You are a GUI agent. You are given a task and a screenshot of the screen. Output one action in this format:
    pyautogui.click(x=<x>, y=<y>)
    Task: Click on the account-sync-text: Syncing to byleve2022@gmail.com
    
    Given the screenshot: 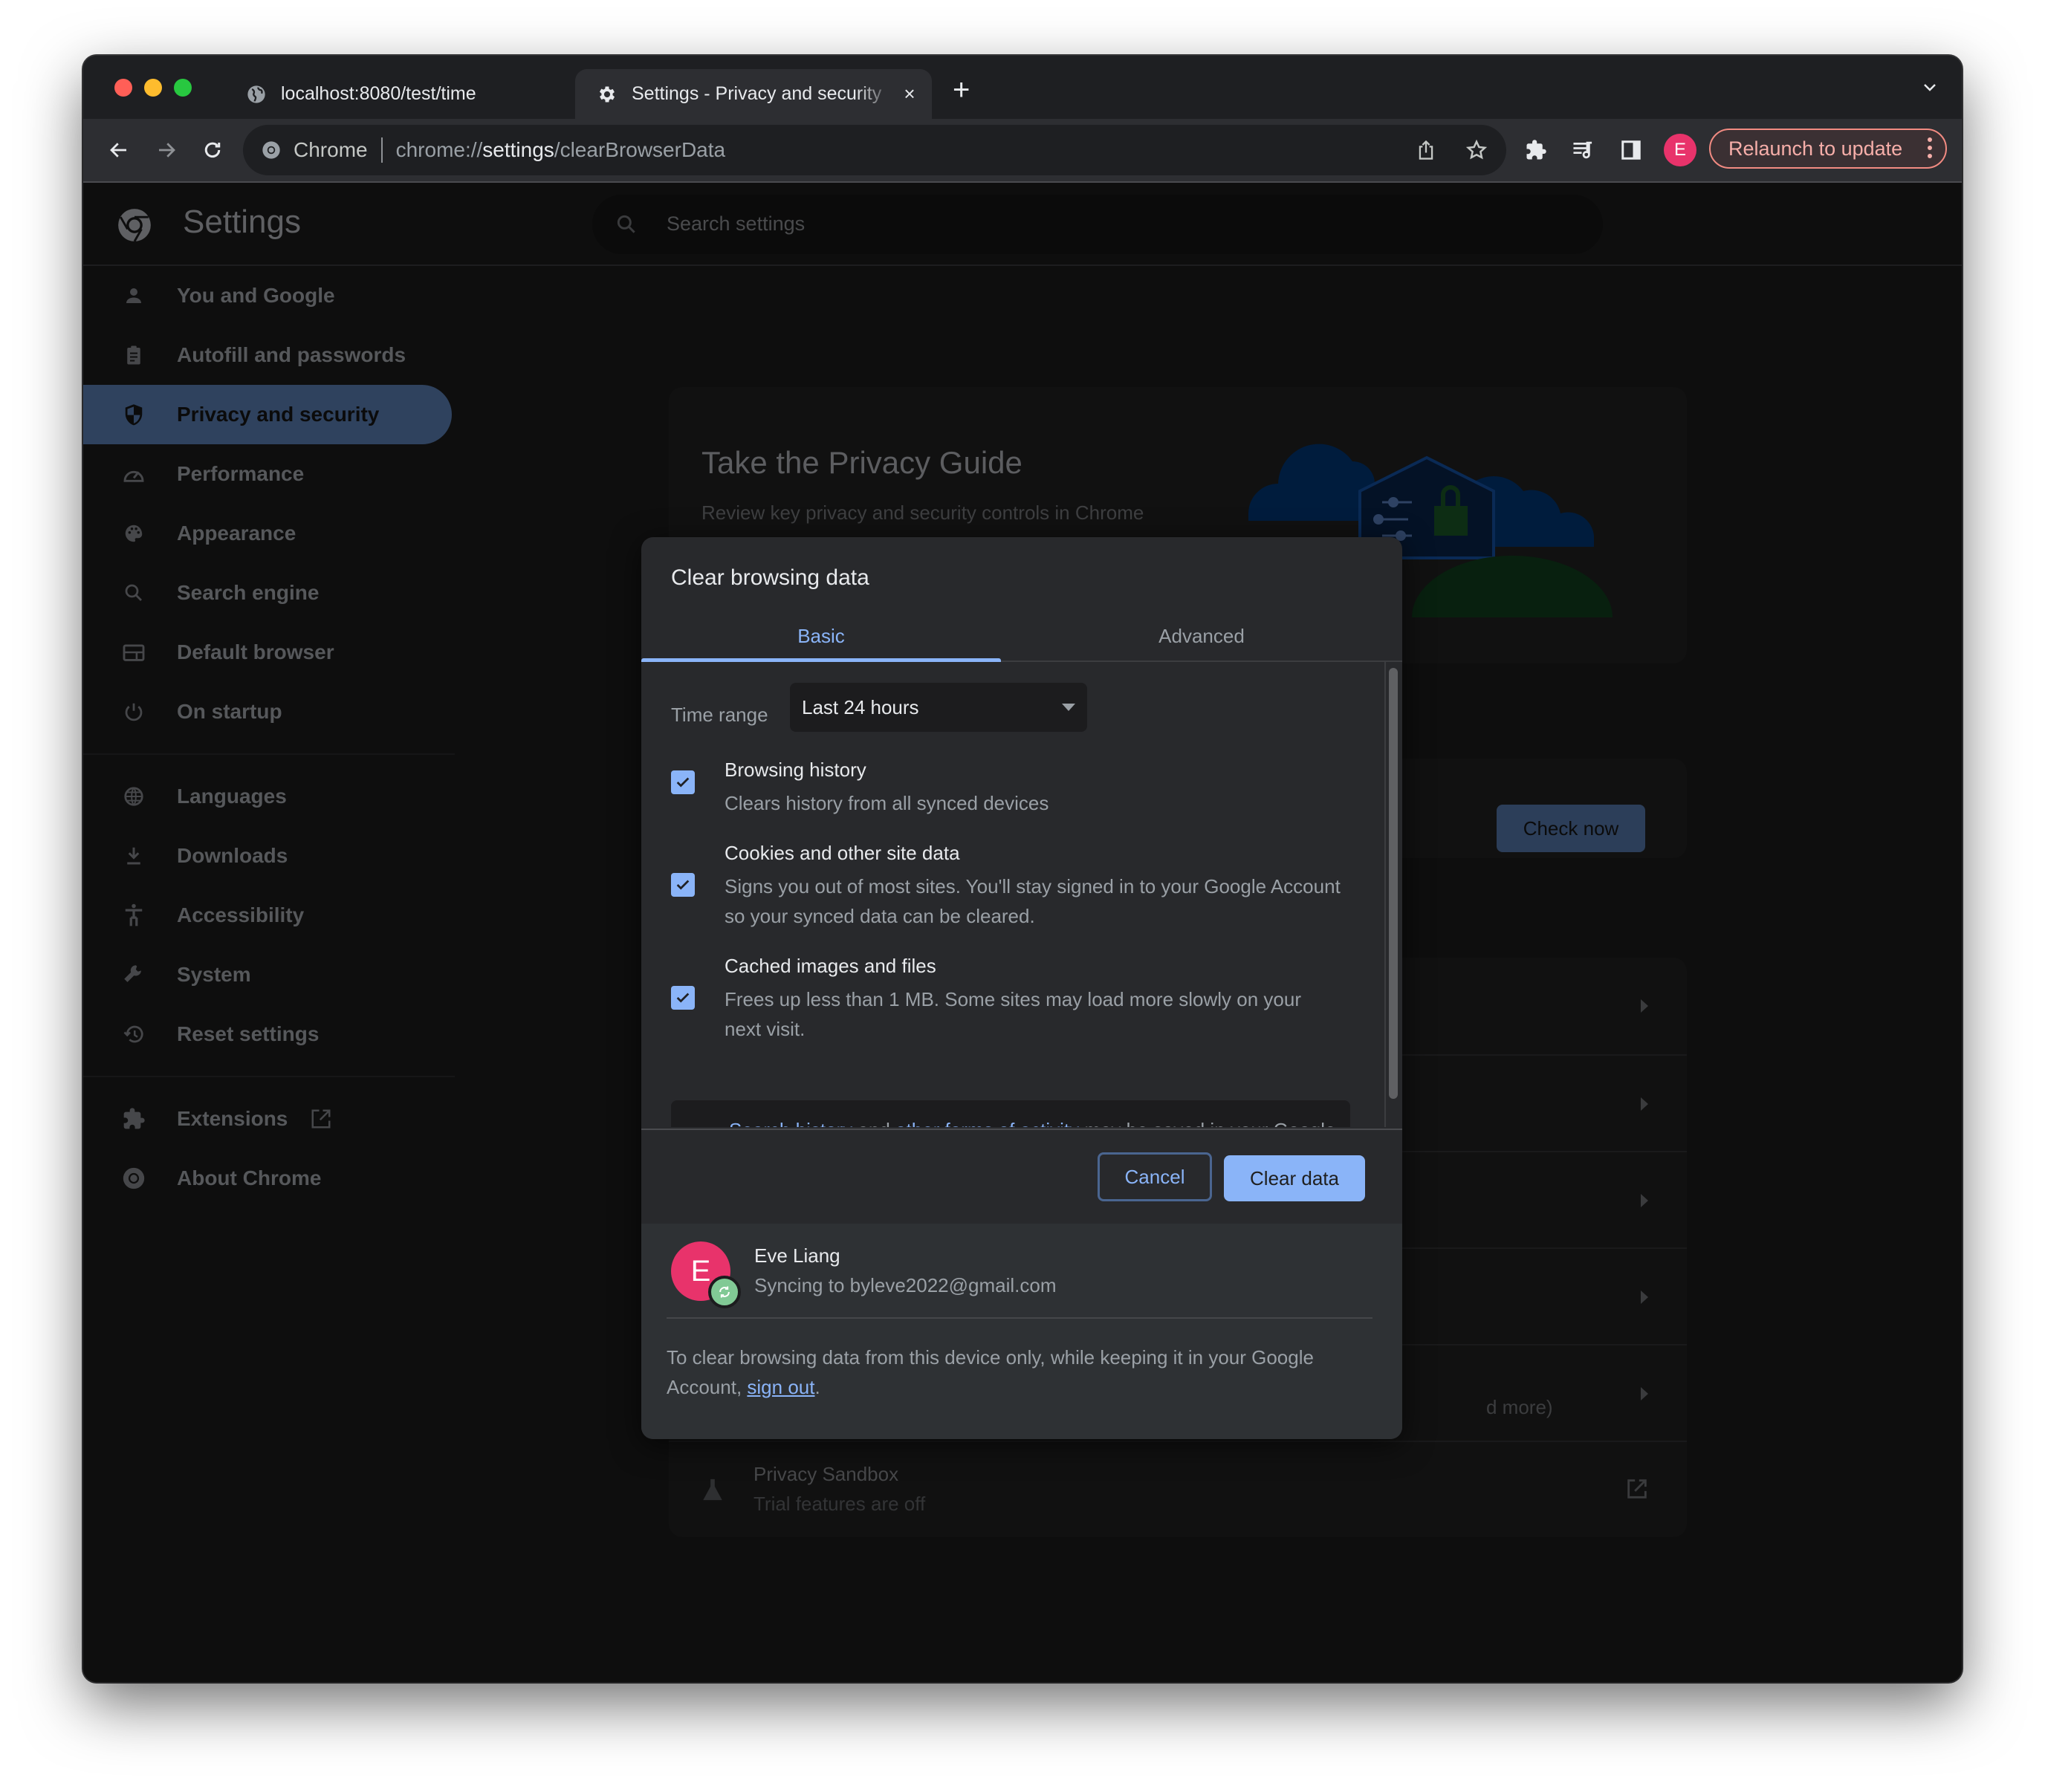 What is the action you would take?
    pyautogui.click(x=906, y=1285)
    